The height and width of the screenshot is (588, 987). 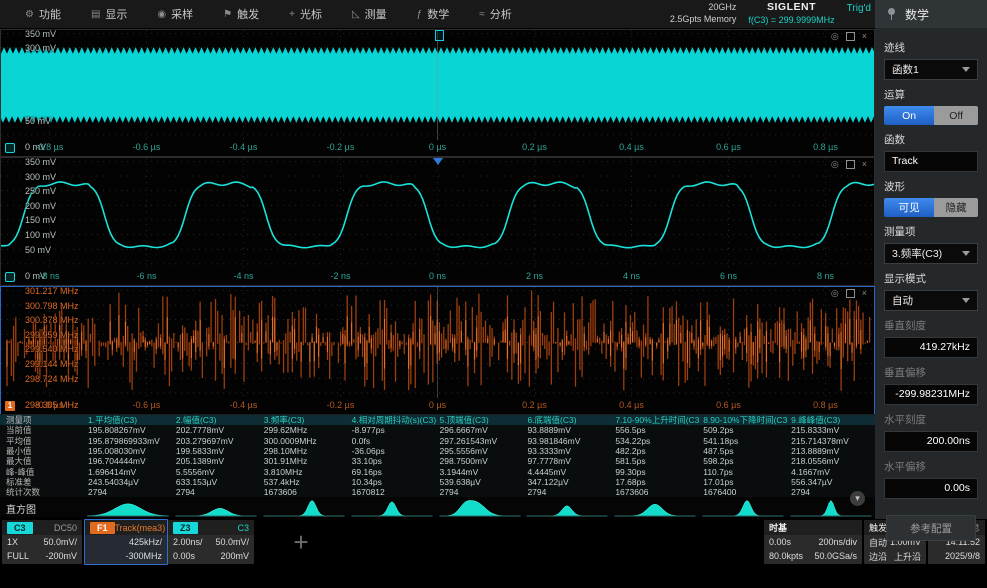 I want to click on table-cell: 10.34ps, so click(x=366, y=482).